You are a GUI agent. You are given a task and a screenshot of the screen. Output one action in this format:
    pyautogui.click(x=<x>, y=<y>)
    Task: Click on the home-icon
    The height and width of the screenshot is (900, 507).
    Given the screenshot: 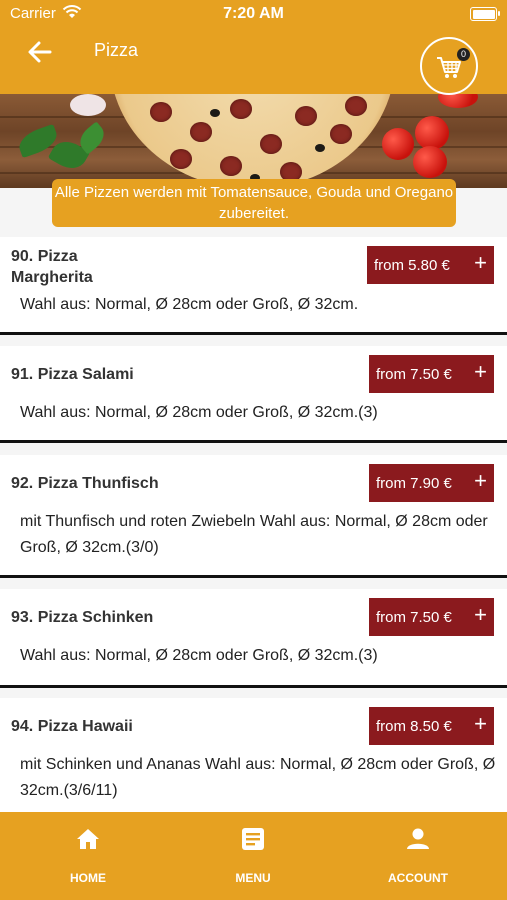 What is the action you would take?
    pyautogui.click(x=88, y=839)
    